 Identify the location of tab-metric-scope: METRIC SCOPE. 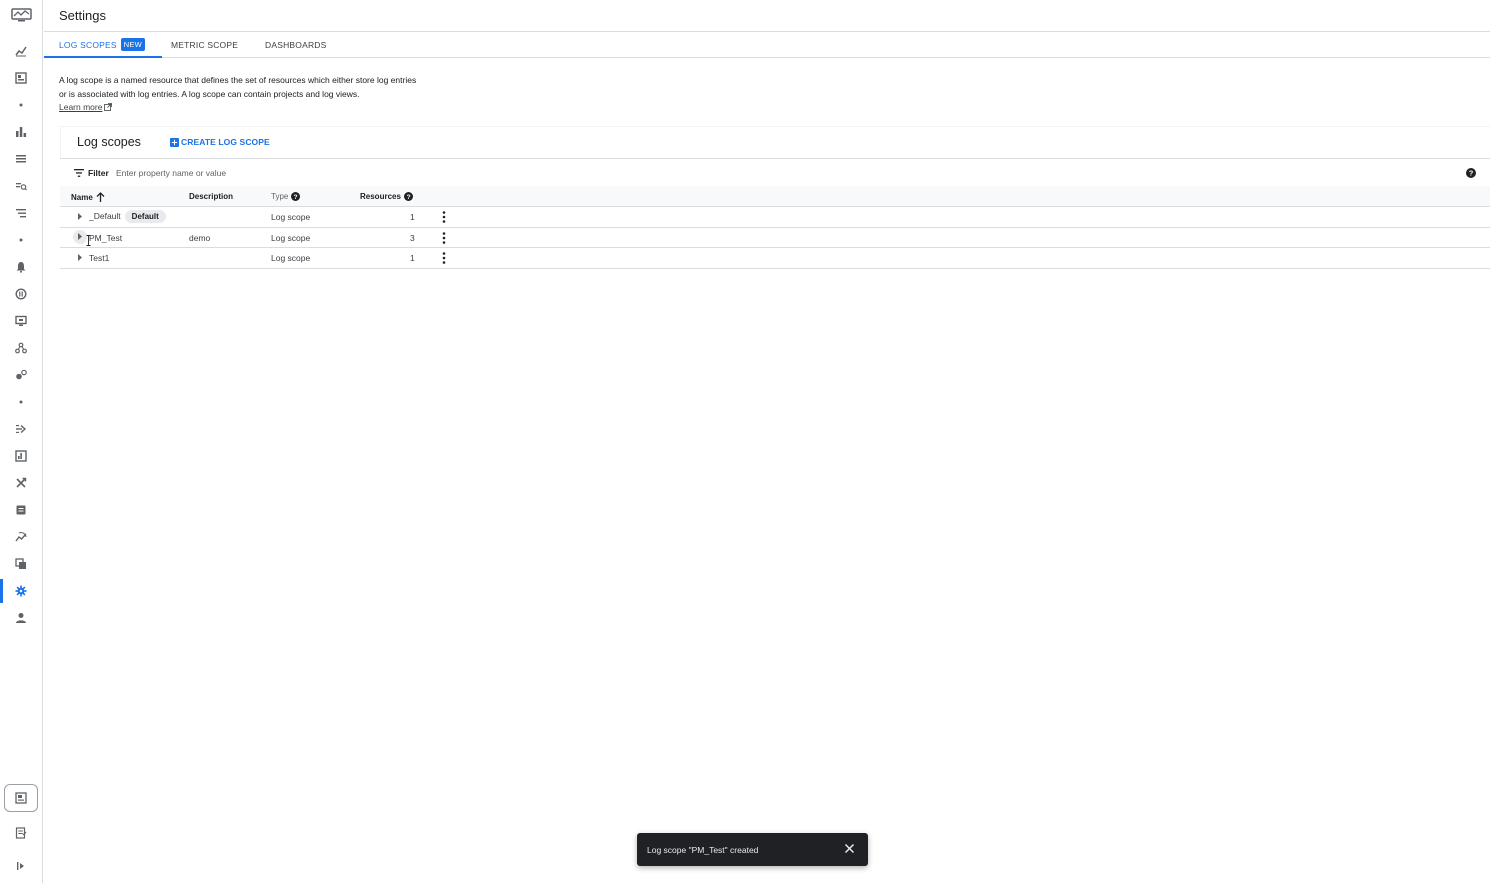
(204, 44).